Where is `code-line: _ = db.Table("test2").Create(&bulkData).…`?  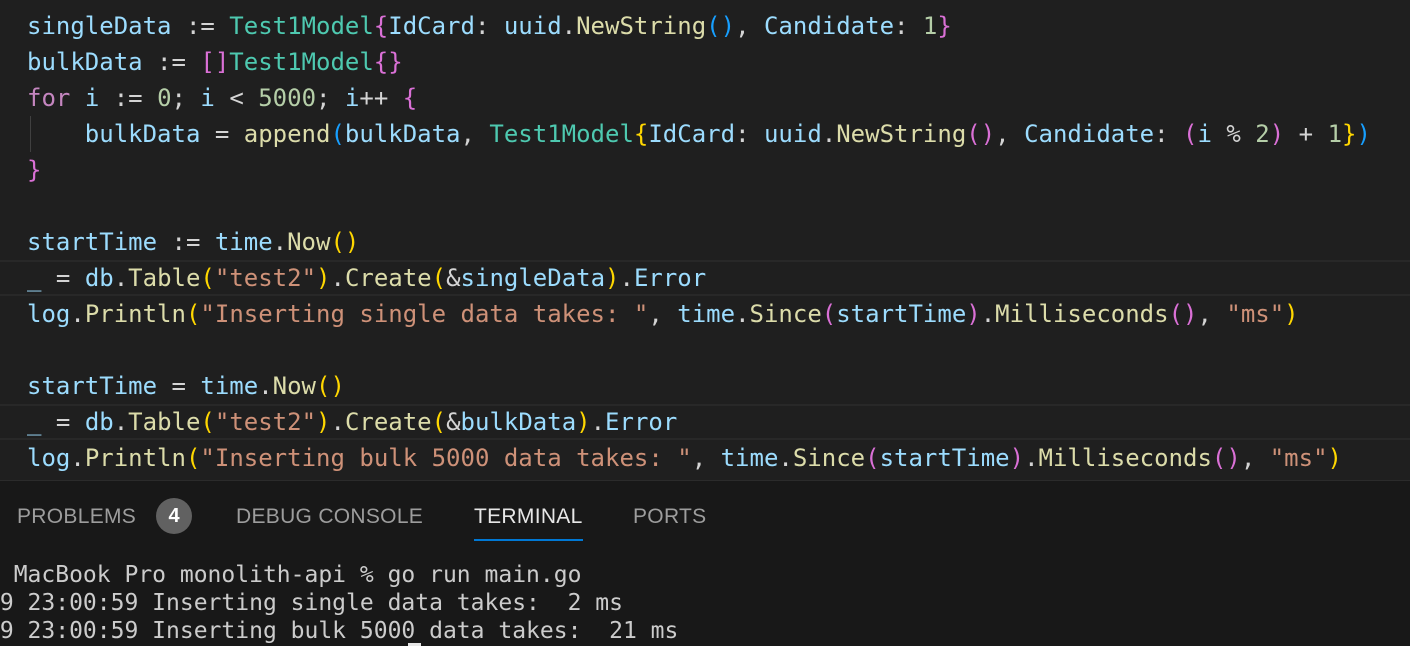
code-line: _ = db.Table("test2").Create(&bulkData).… is located at coordinates (705, 422).